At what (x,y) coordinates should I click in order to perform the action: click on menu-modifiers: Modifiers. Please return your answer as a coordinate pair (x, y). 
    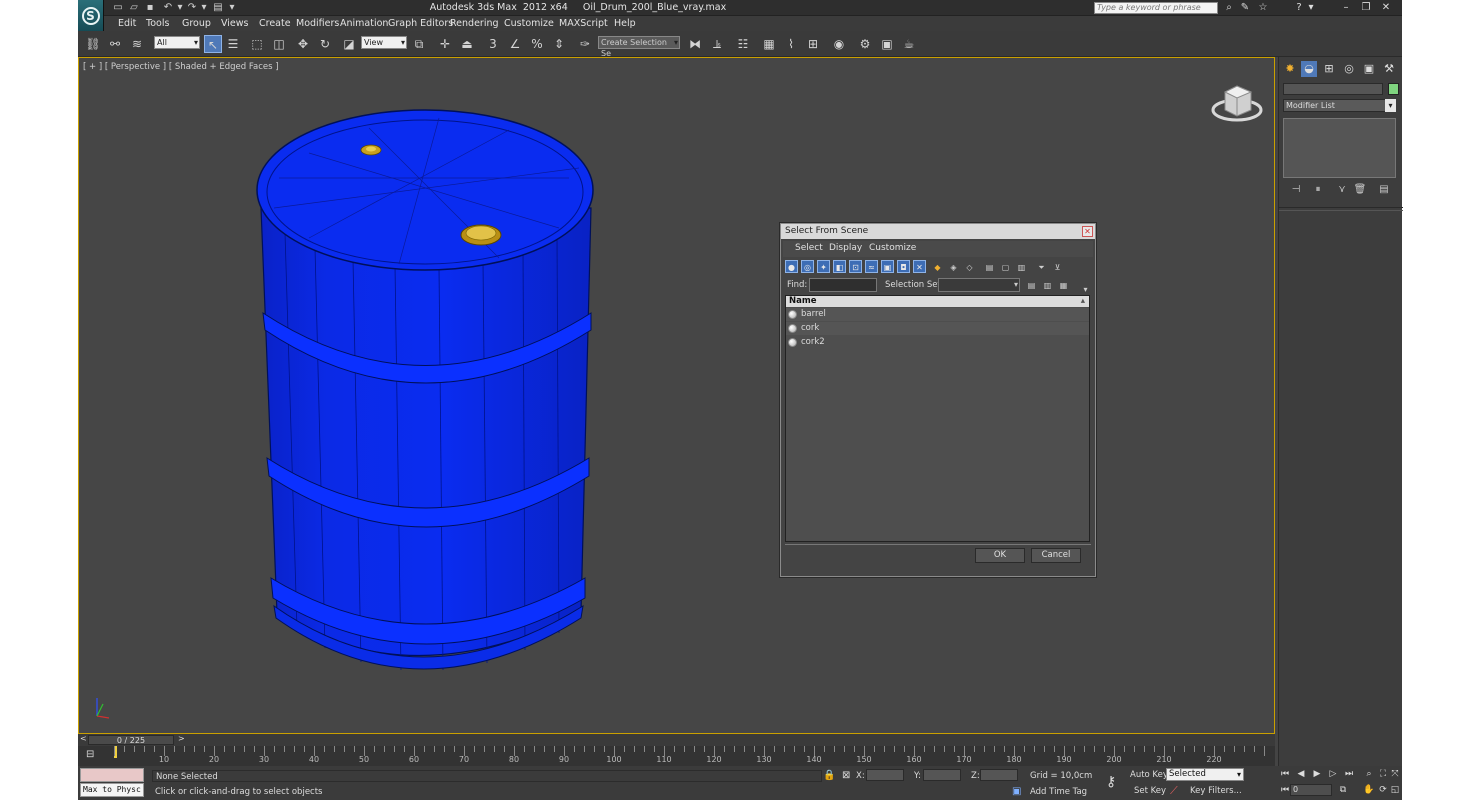
    Looking at the image, I should click on (317, 23).